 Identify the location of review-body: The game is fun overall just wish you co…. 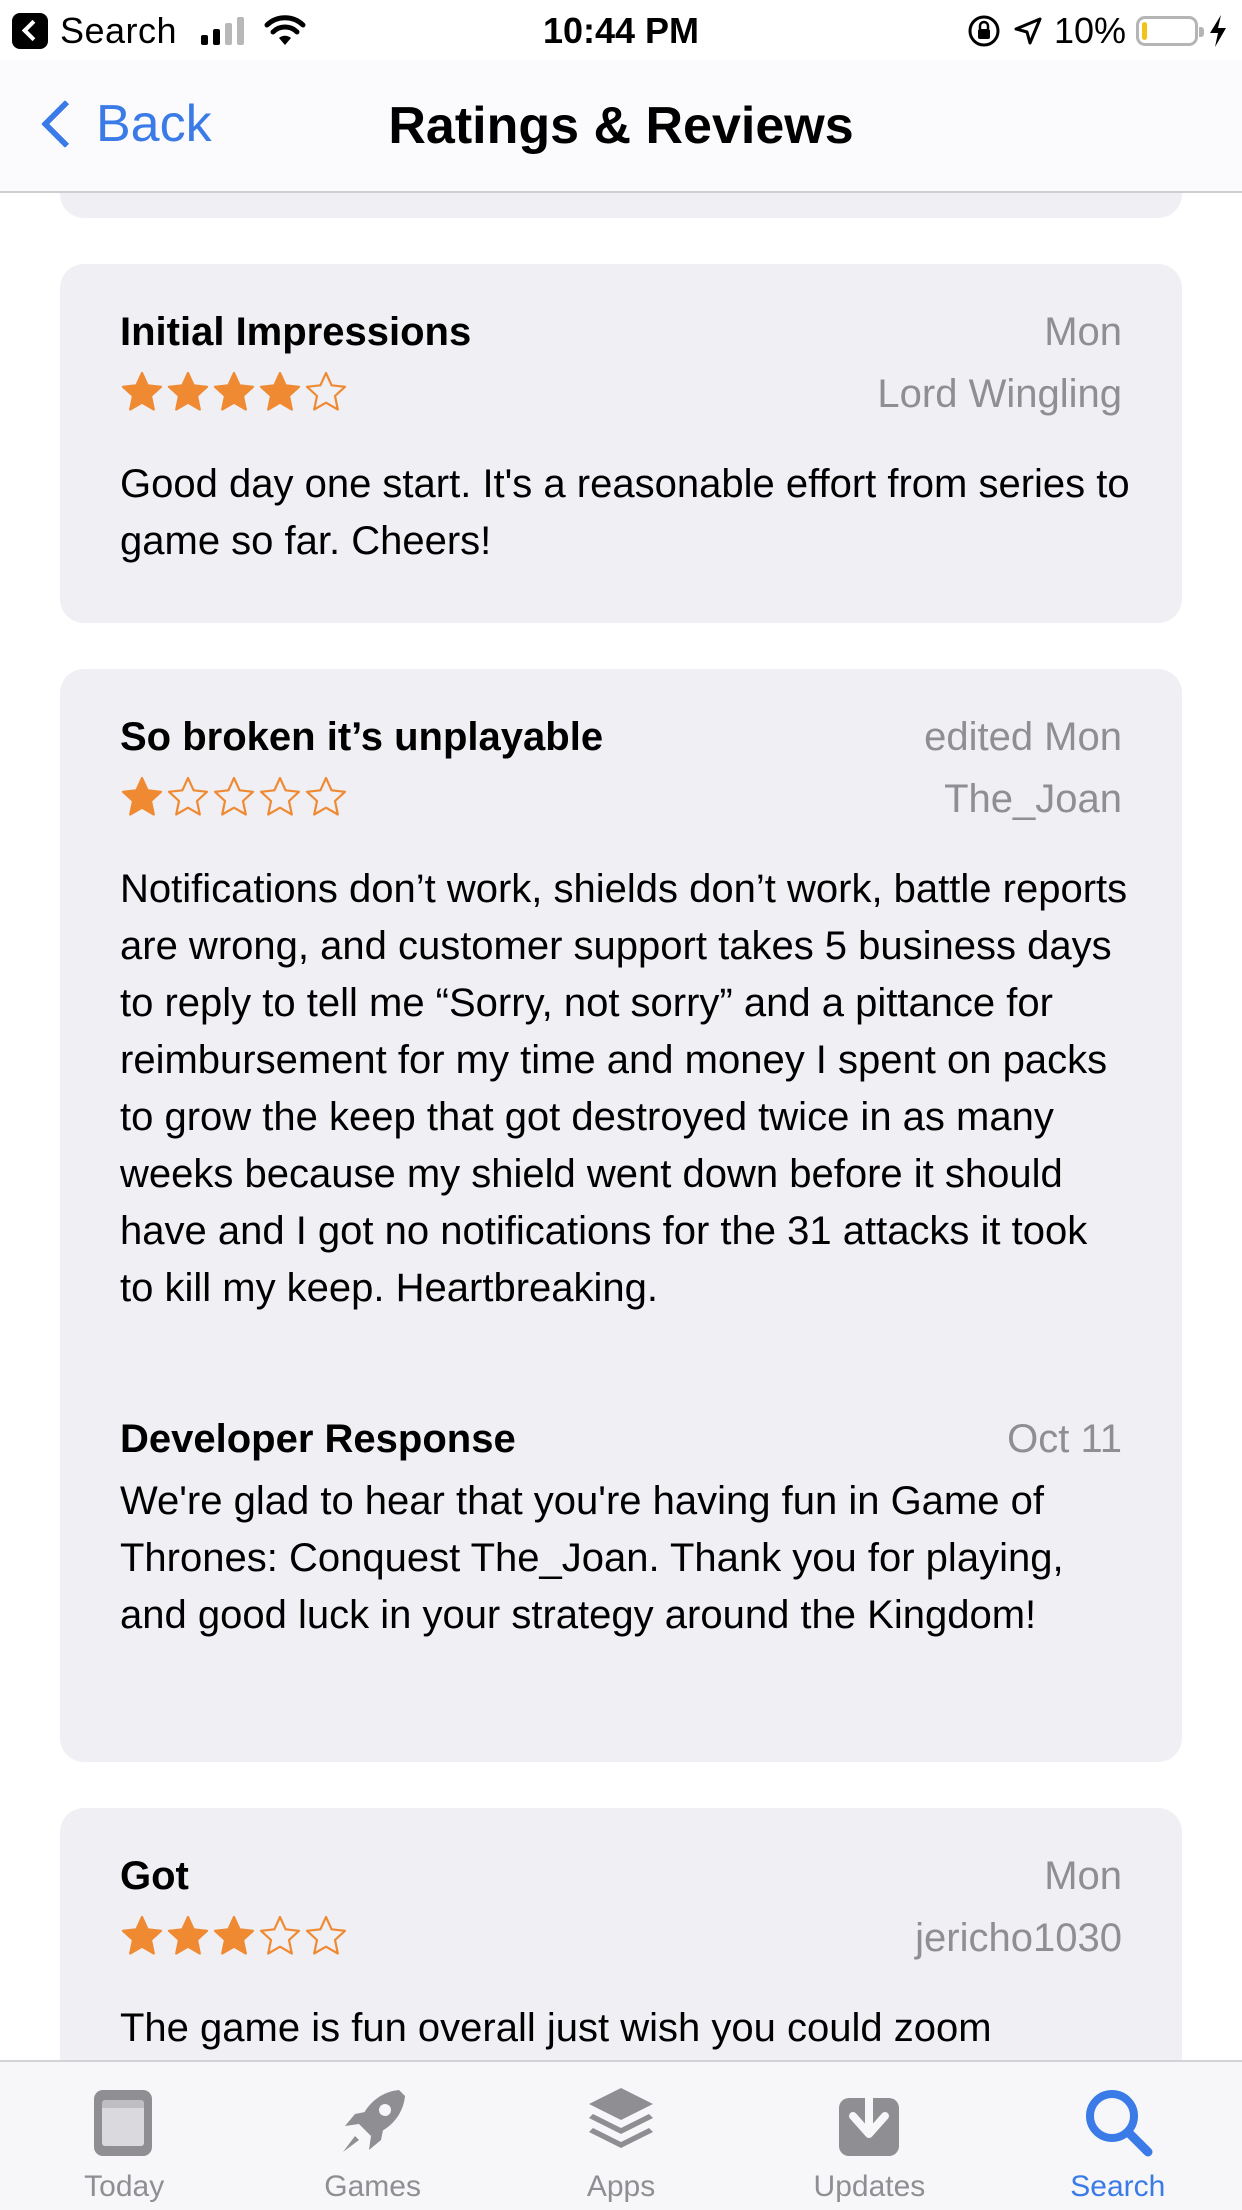
(556, 2028).